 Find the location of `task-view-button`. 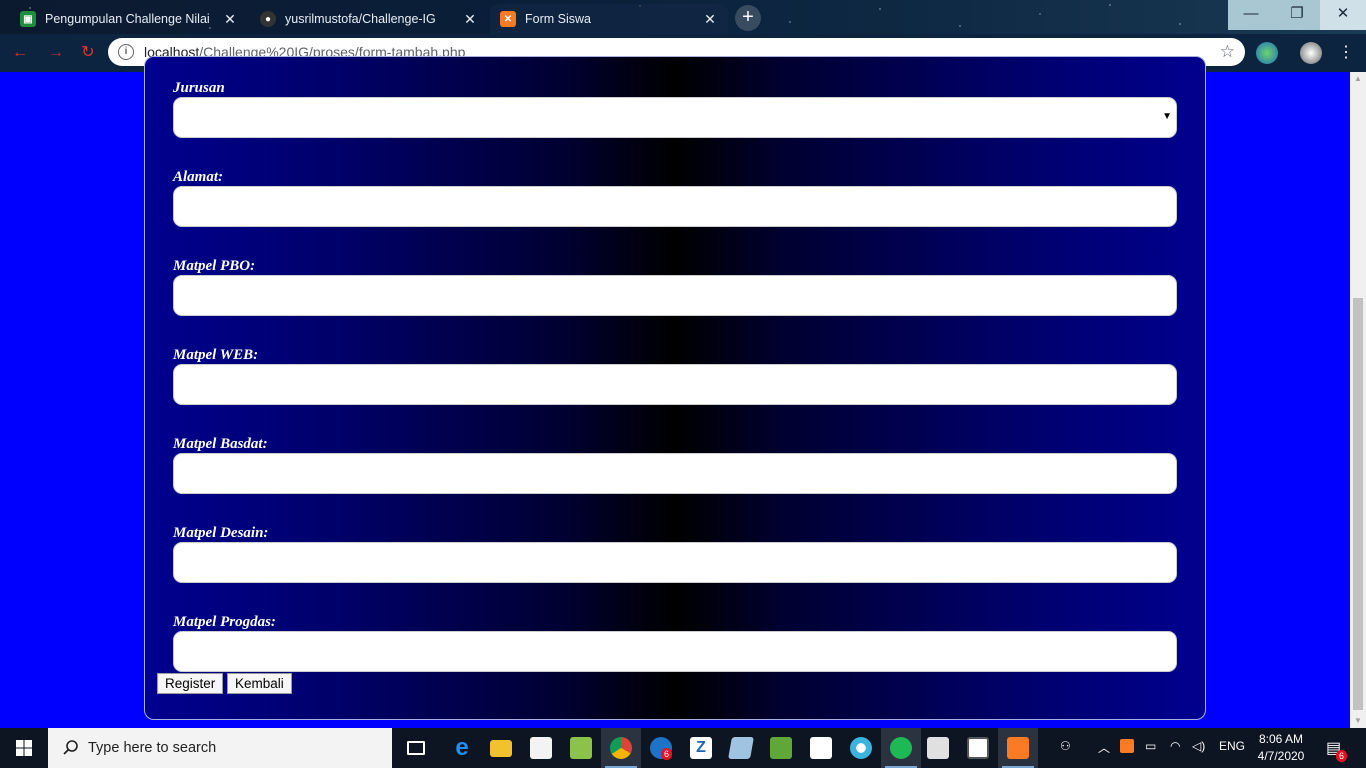

task-view-button is located at coordinates (416, 748).